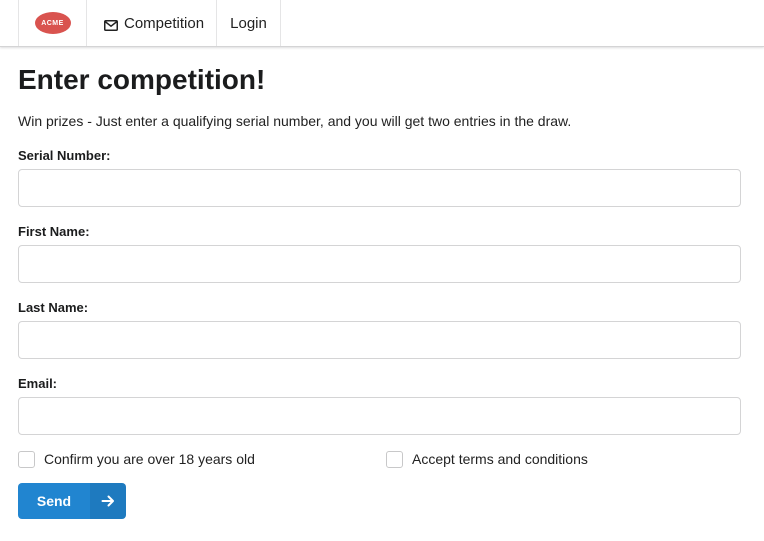 This screenshot has width=764, height=541. I want to click on last-name-label: Last Name:, so click(53, 307).